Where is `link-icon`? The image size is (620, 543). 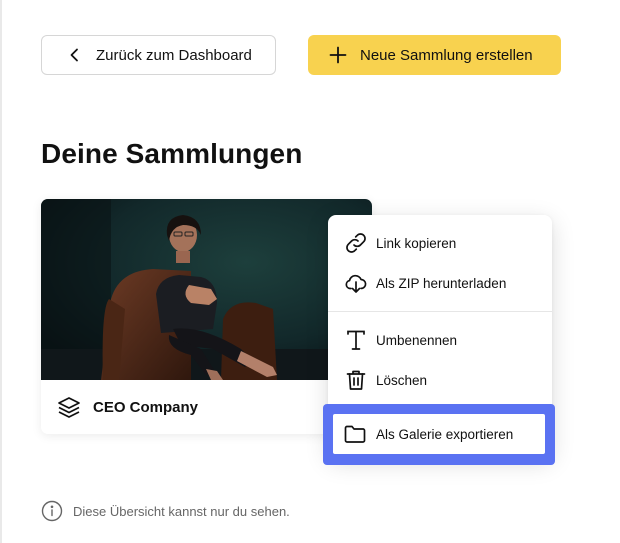 link-icon is located at coordinates (356, 243).